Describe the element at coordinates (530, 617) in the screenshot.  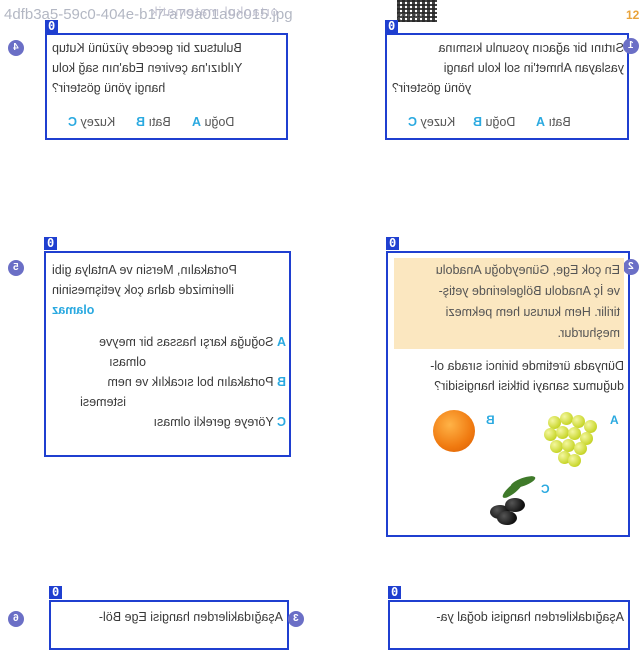
I see `question-line: Aşağıdakilerden hangisi doğal ya-` at that location.